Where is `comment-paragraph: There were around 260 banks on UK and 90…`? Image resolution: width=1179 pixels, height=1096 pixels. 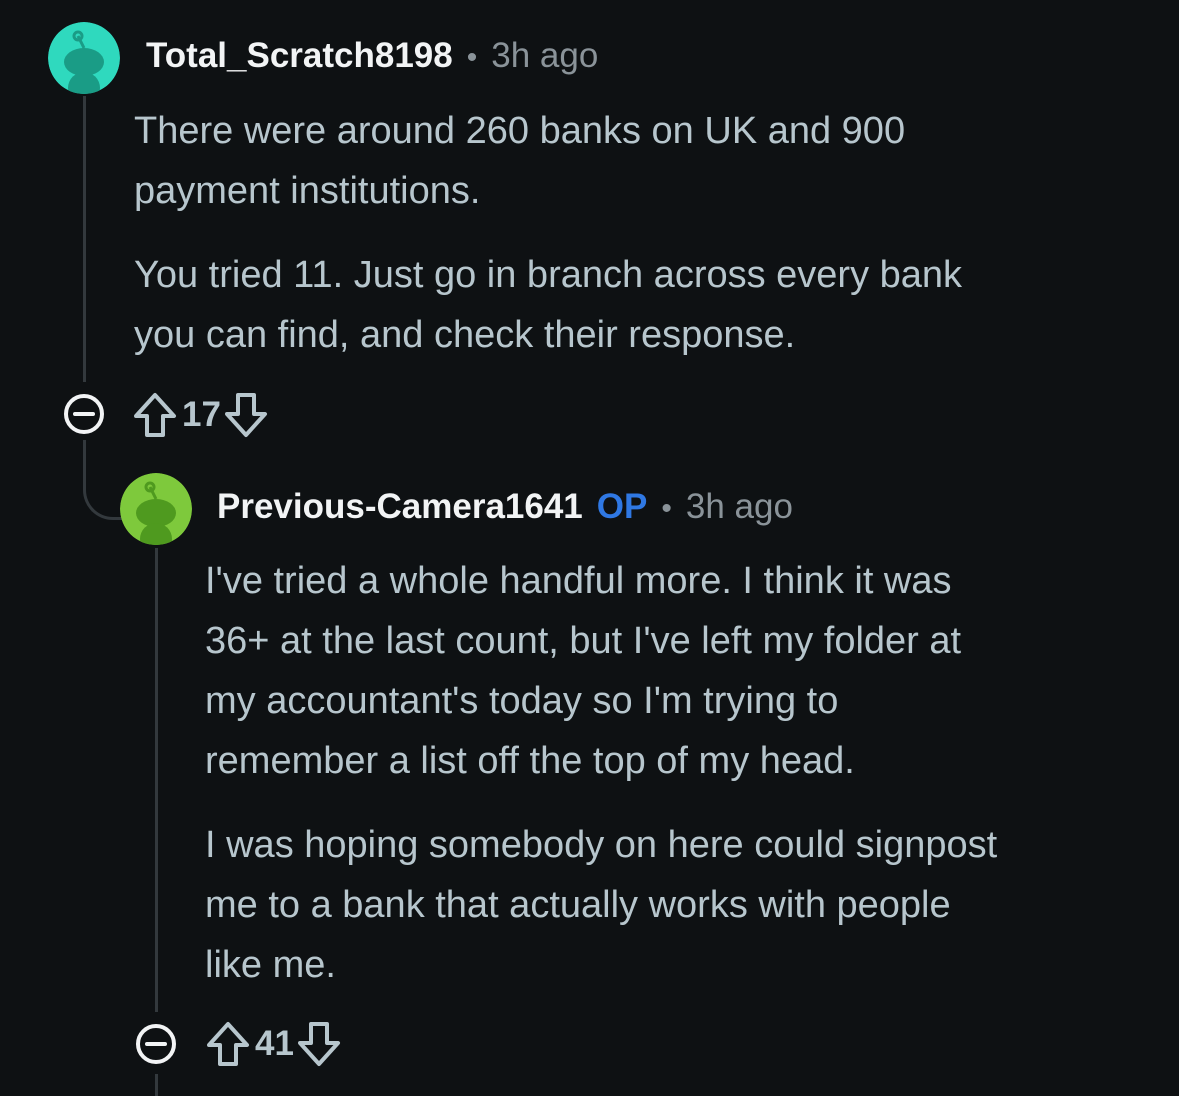
comment-paragraph: There were around 260 banks on UK and 90… is located at coordinates (548, 161).